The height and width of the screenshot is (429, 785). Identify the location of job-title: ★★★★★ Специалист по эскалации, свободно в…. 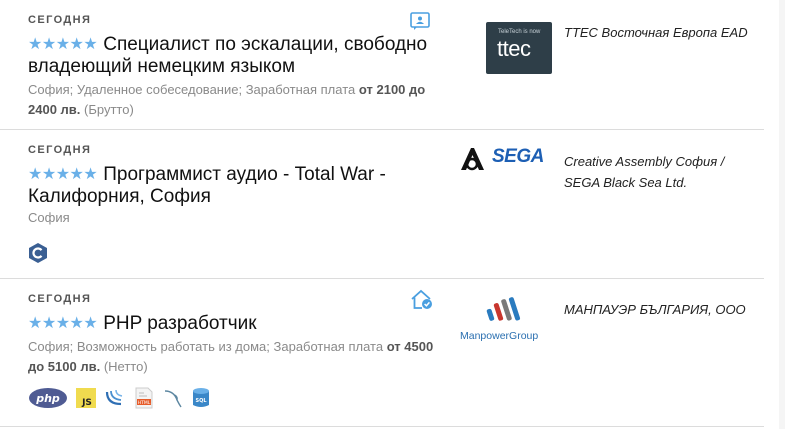
(228, 56).